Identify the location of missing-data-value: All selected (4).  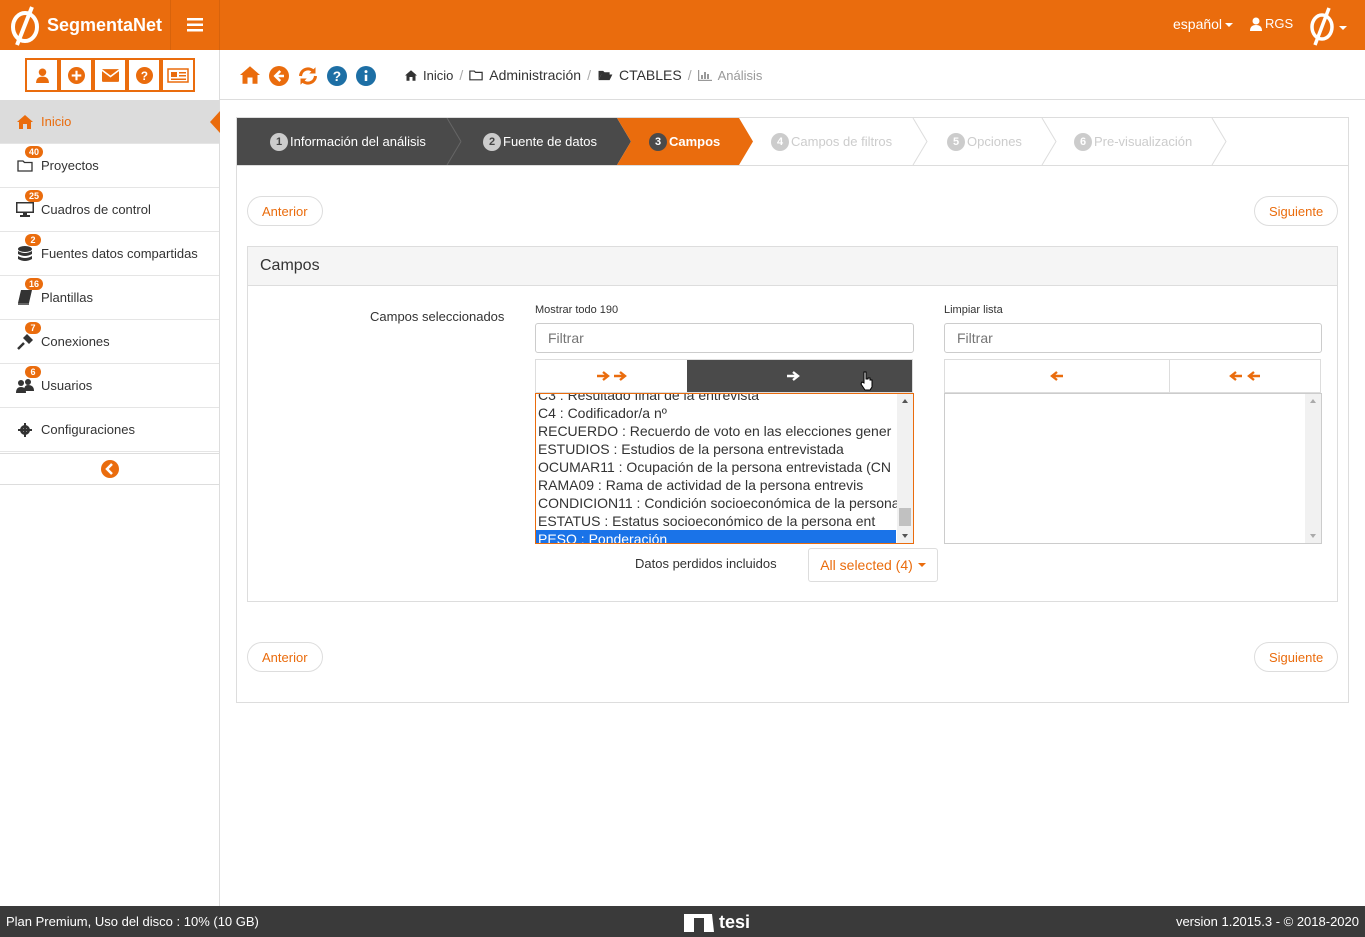
(866, 565).